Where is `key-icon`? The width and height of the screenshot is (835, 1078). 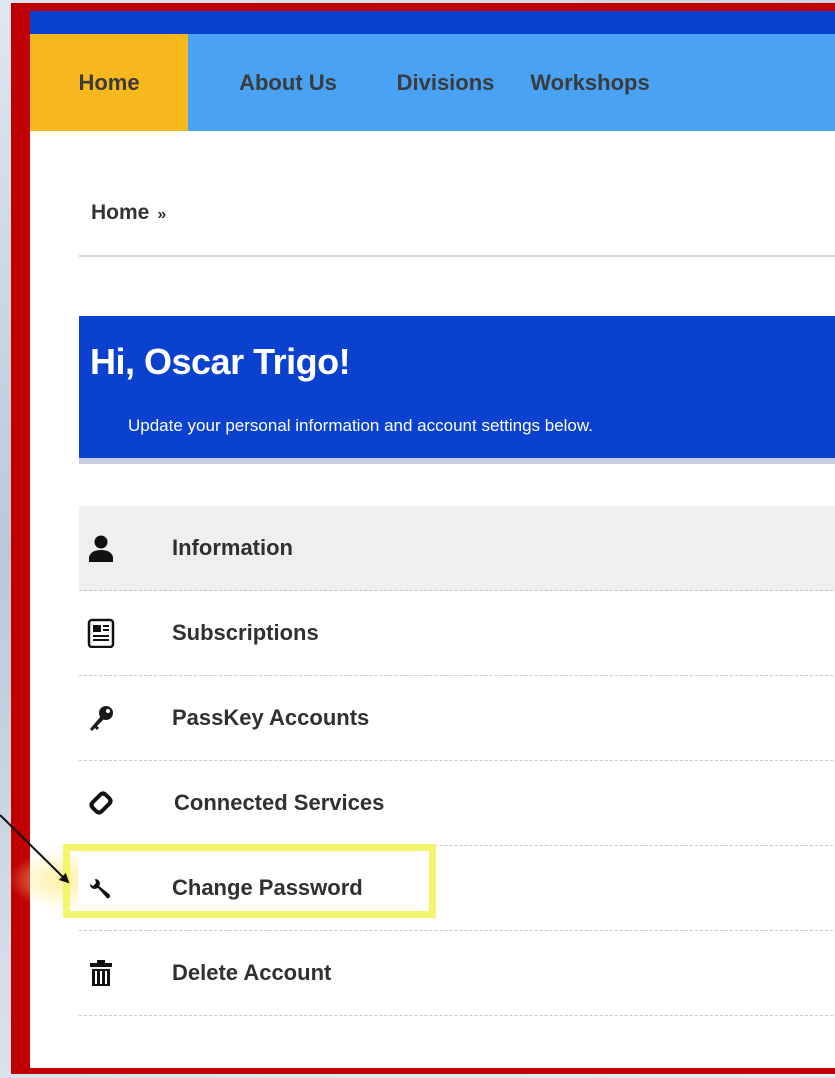 key-icon is located at coordinates (101, 718).